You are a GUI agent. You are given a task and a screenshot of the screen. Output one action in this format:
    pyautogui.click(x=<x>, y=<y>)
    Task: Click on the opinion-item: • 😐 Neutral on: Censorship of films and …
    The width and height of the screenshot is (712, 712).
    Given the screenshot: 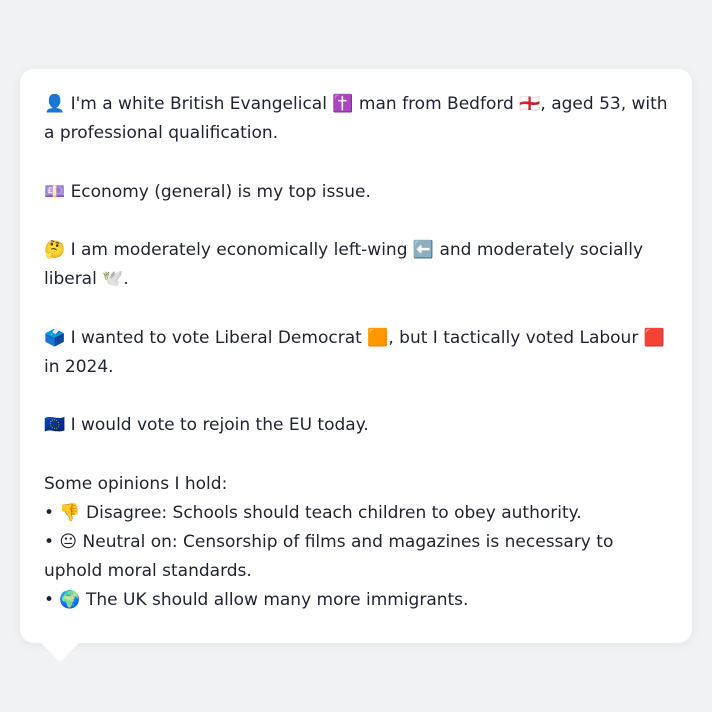 What is the action you would take?
    pyautogui.click(x=329, y=556)
    